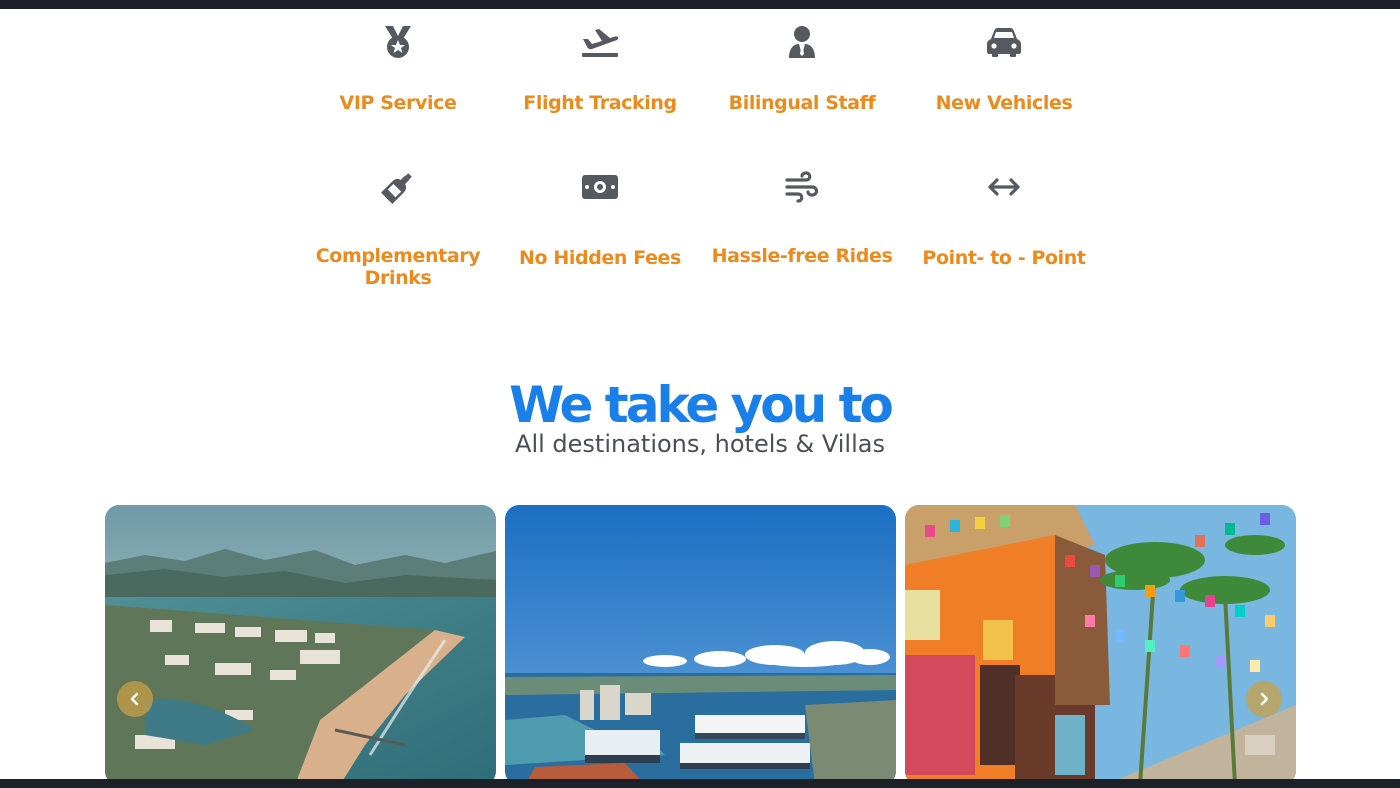  I want to click on bottom-frame-bar, so click(700, 783).